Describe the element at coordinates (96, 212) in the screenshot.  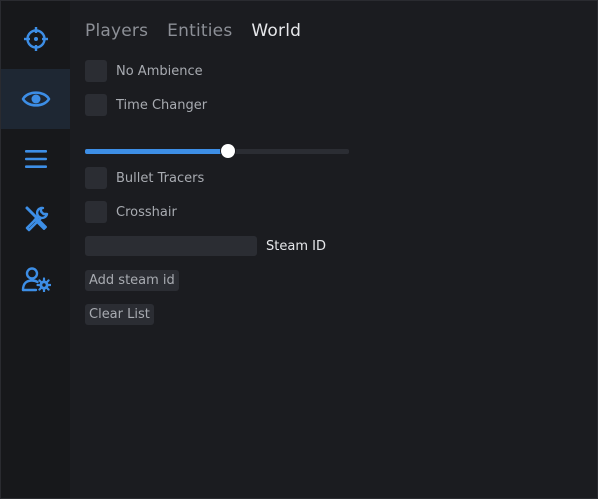
I see `crosshair-checkbox` at that location.